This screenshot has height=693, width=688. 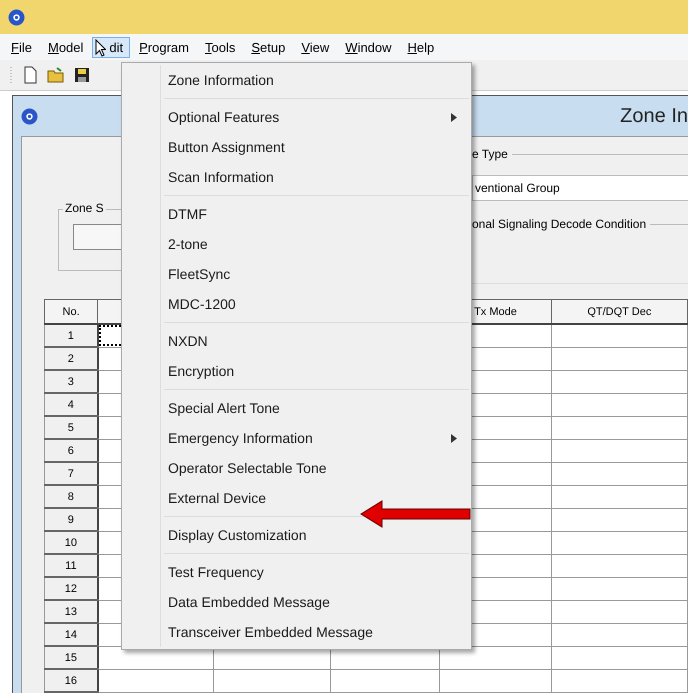 I want to click on row-number: 4, so click(x=71, y=404).